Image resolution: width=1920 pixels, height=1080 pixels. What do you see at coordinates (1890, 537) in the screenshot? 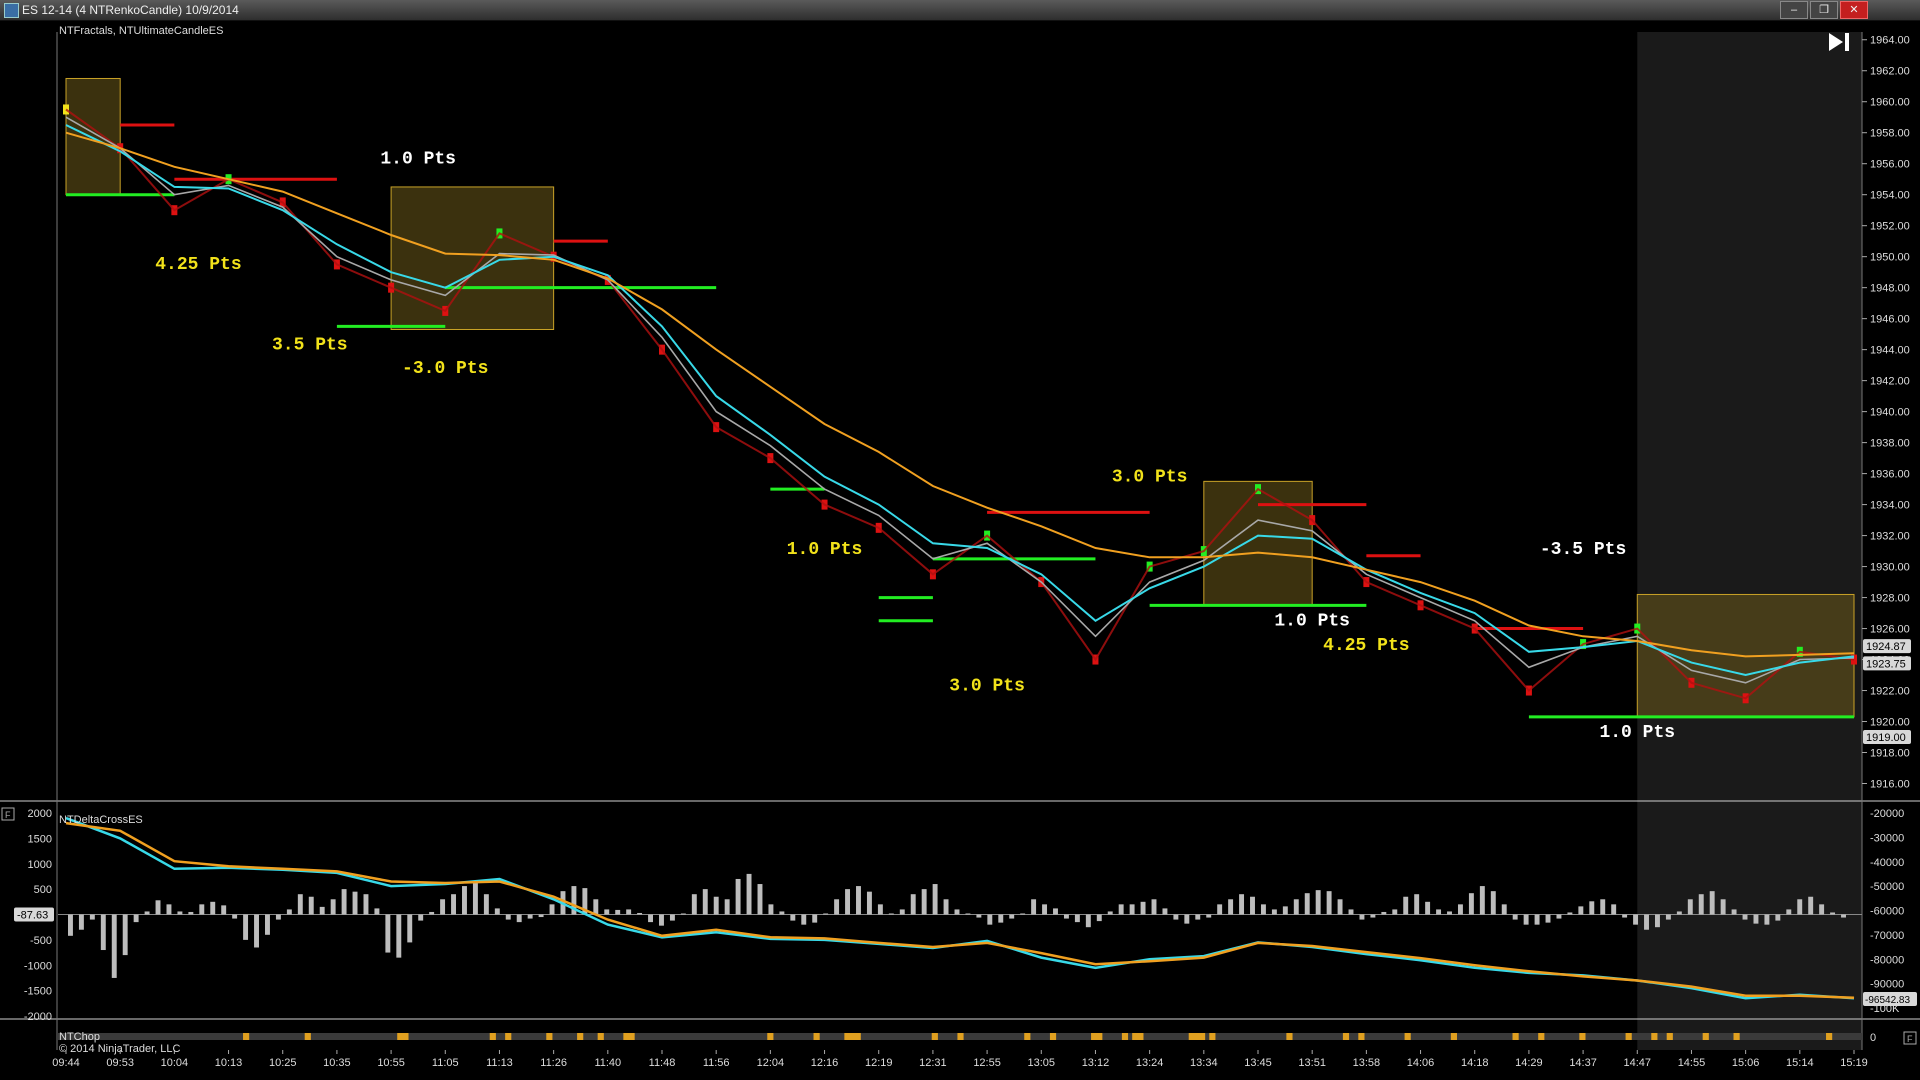
I see `y-tick-label: 1932.00` at bounding box center [1890, 537].